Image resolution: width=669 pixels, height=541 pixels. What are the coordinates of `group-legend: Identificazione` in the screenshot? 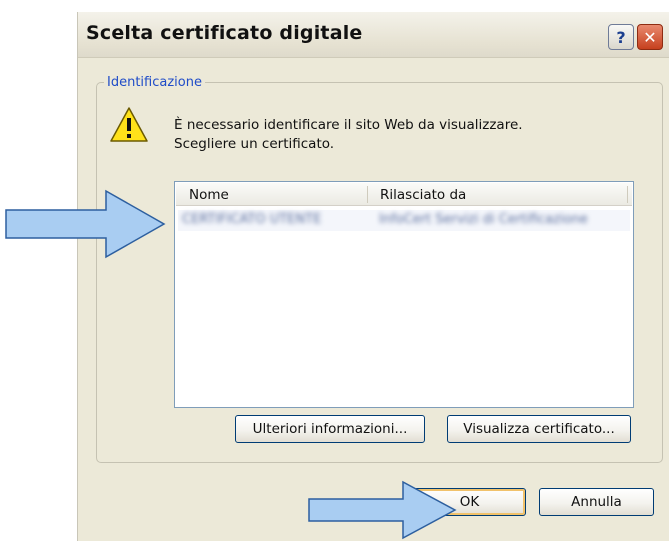 It's located at (154, 82).